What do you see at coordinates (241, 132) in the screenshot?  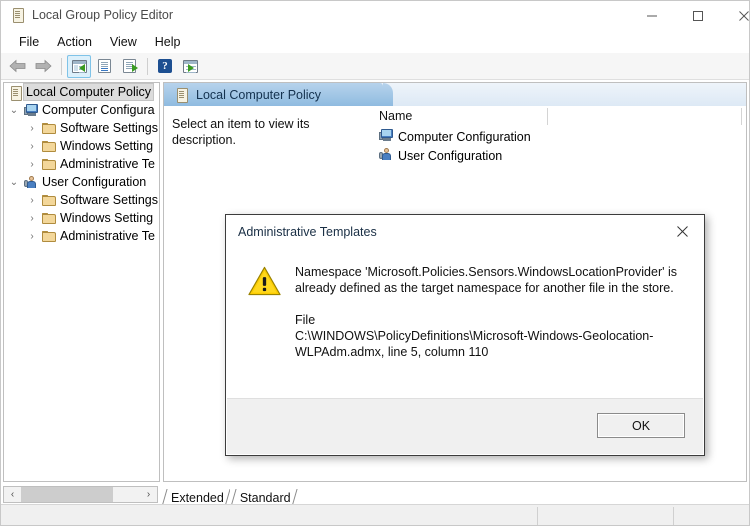 I see `description-text: Select an item to view its description.` at bounding box center [241, 132].